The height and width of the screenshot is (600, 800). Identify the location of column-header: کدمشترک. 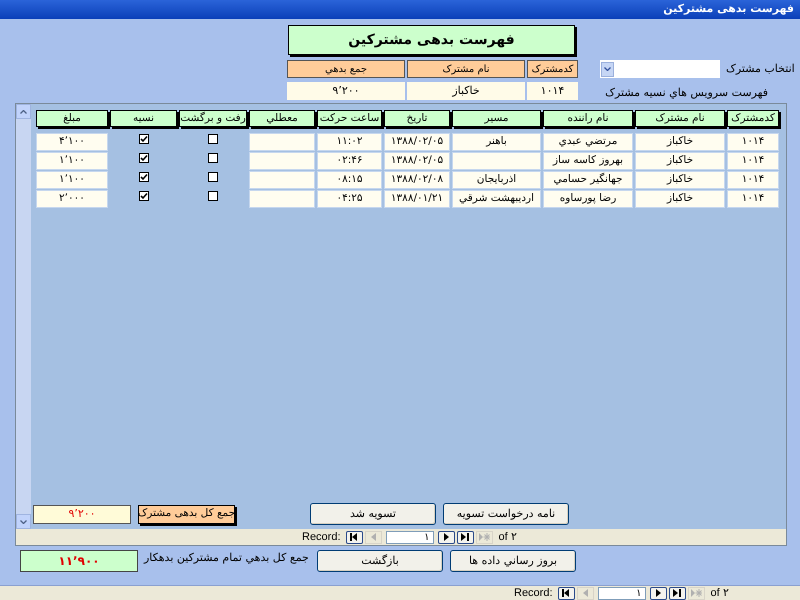
(753, 118).